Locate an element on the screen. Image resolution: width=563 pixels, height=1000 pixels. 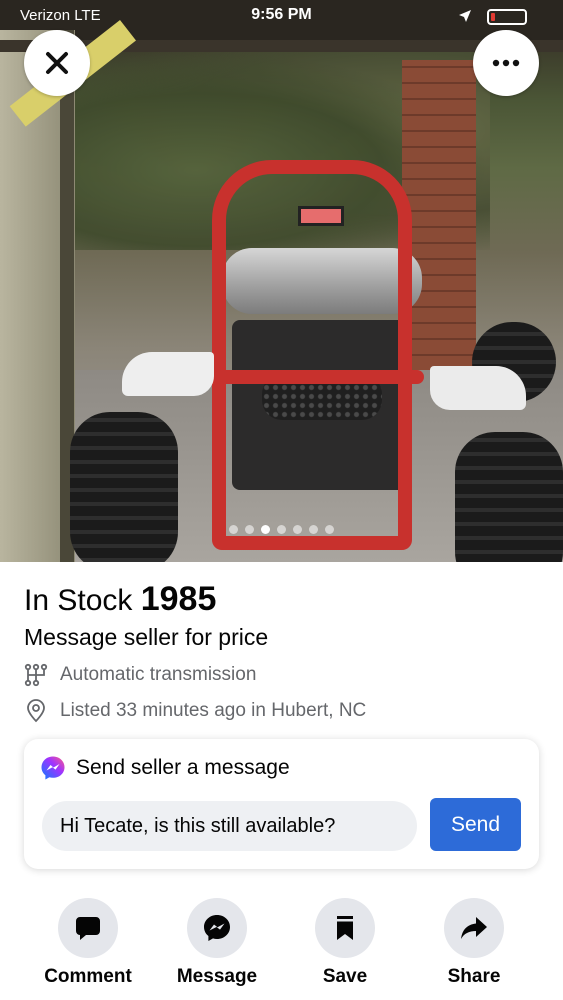
transmission-text: Automatic transmission is located at coordinates (158, 674).